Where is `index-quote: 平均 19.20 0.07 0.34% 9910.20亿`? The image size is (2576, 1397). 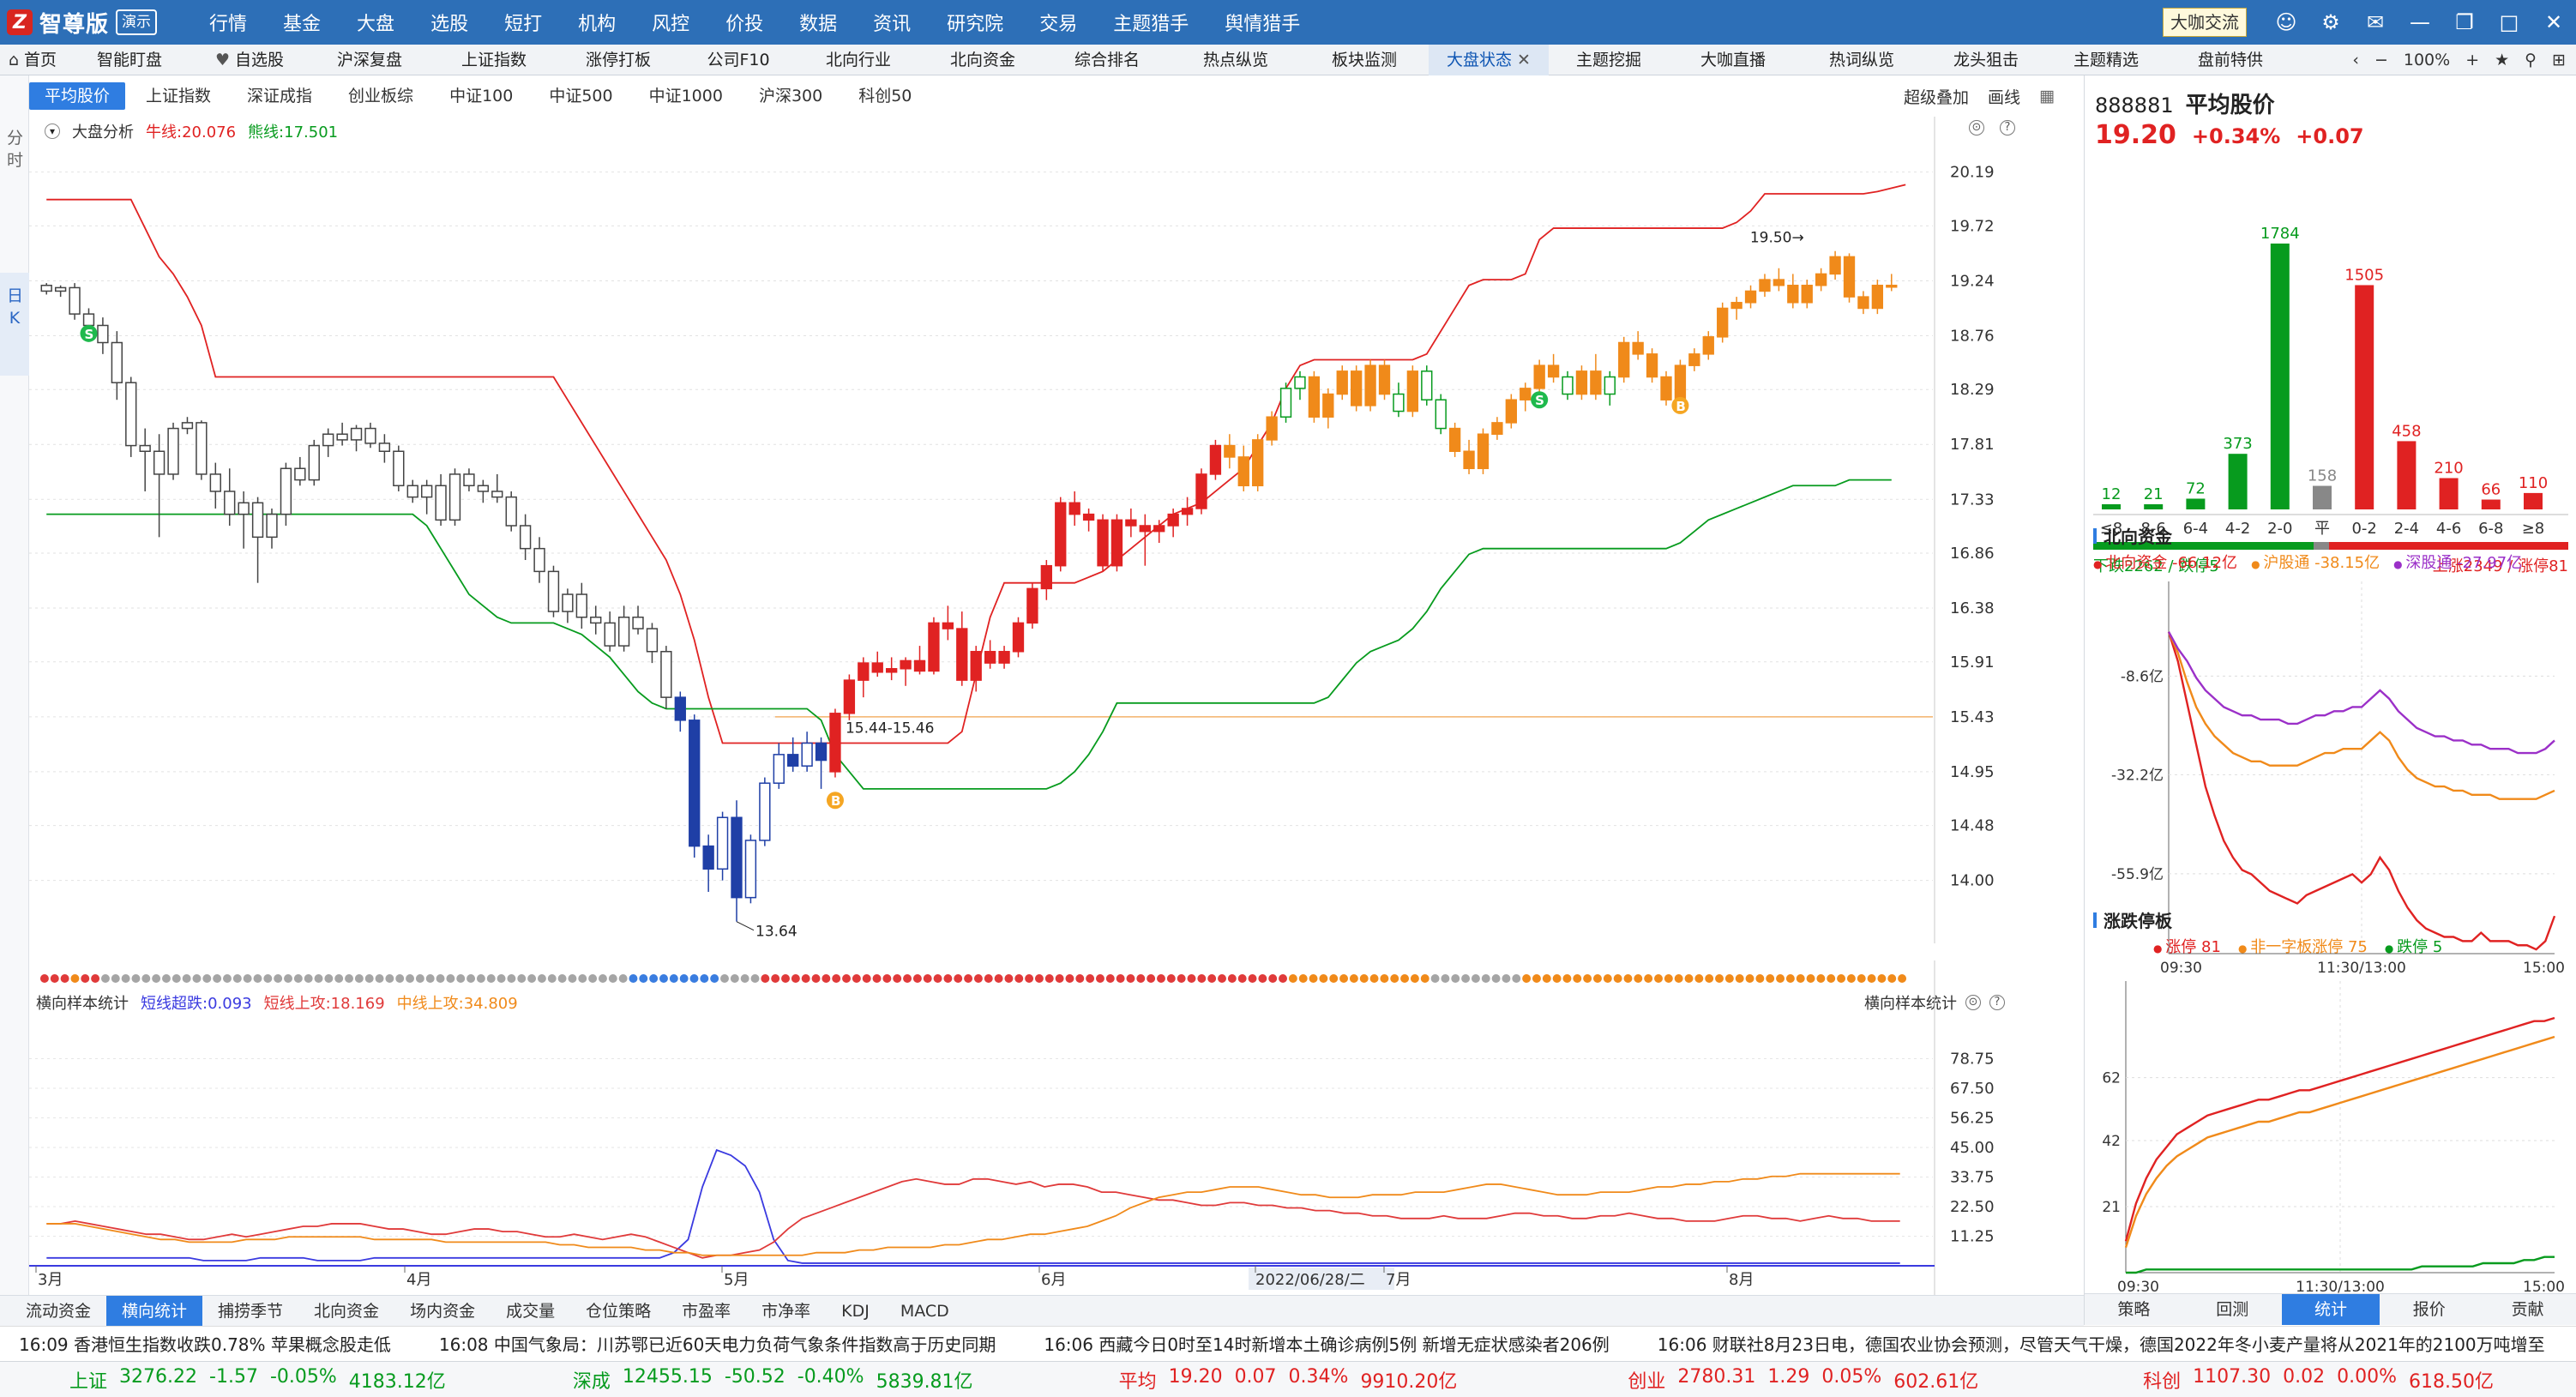 index-quote: 平均 19.20 0.07 0.34% 9910.20亿 is located at coordinates (1288, 1380).